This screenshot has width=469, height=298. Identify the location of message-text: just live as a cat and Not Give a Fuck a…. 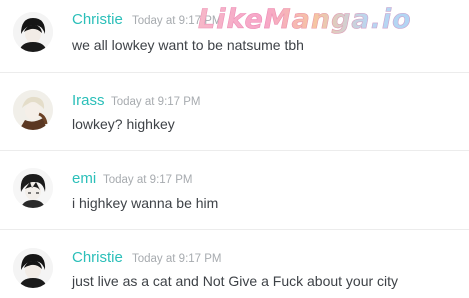
(235, 281).